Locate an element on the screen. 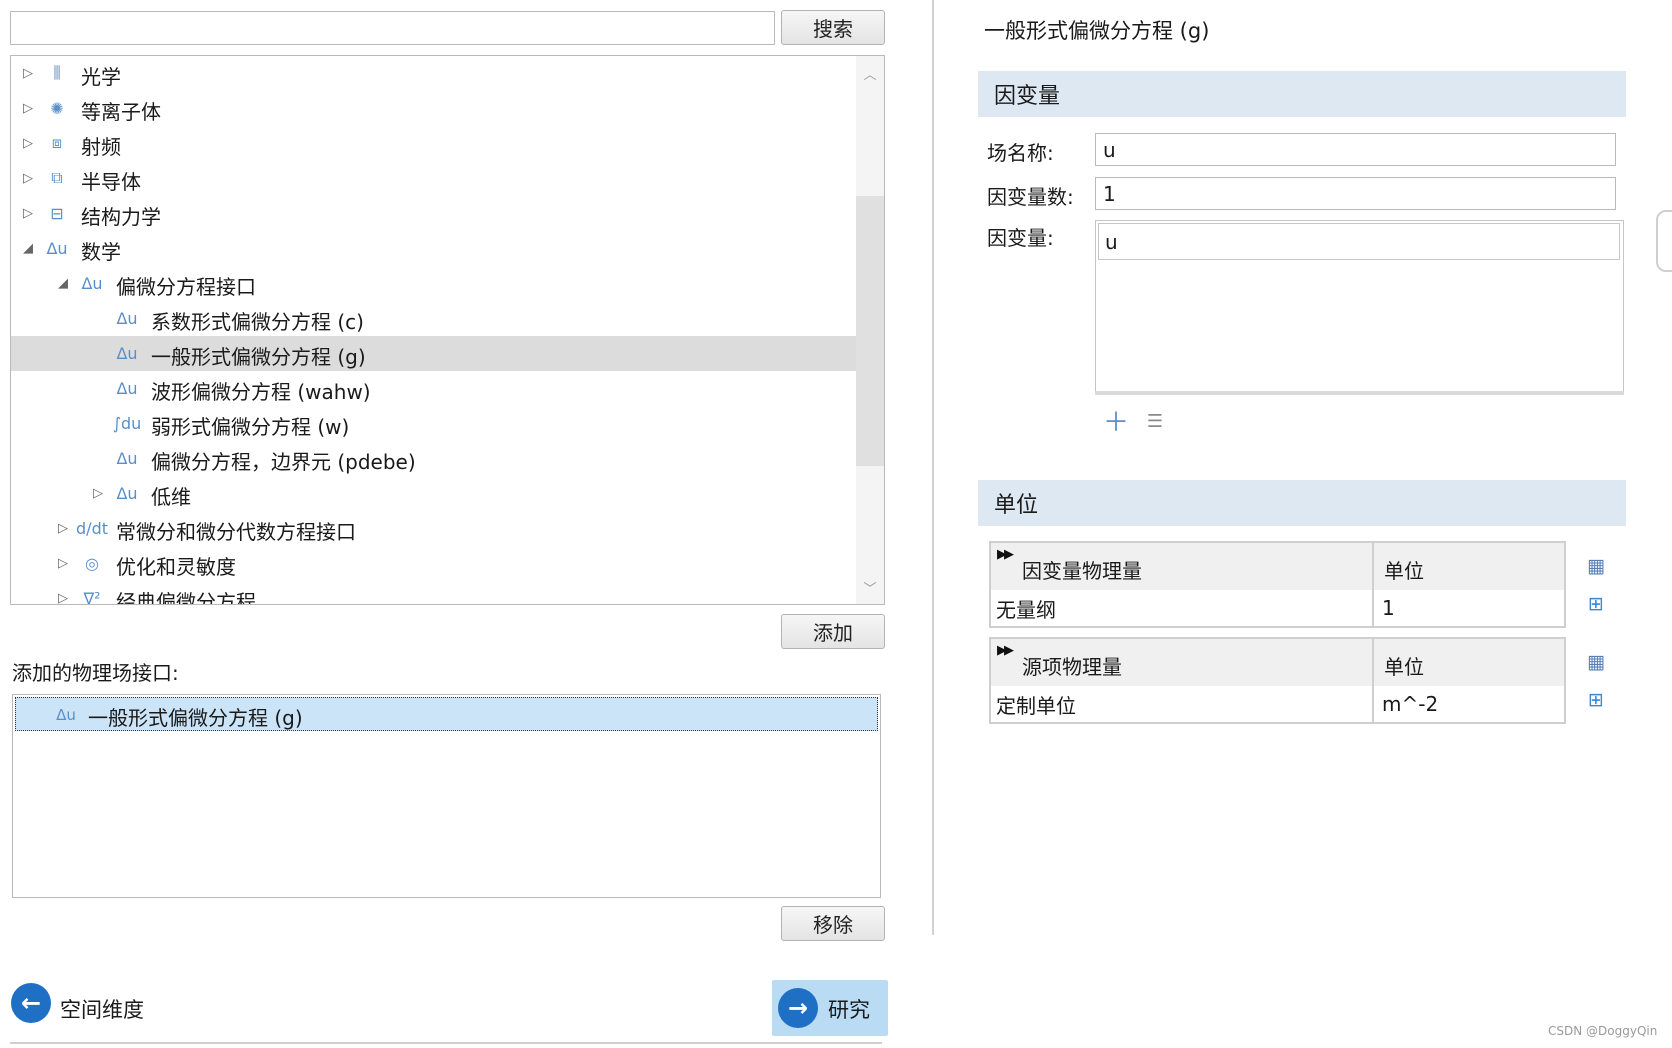 The width and height of the screenshot is (1672, 1048). tree-item-label: 偏微分方程接口 is located at coordinates (186, 287).